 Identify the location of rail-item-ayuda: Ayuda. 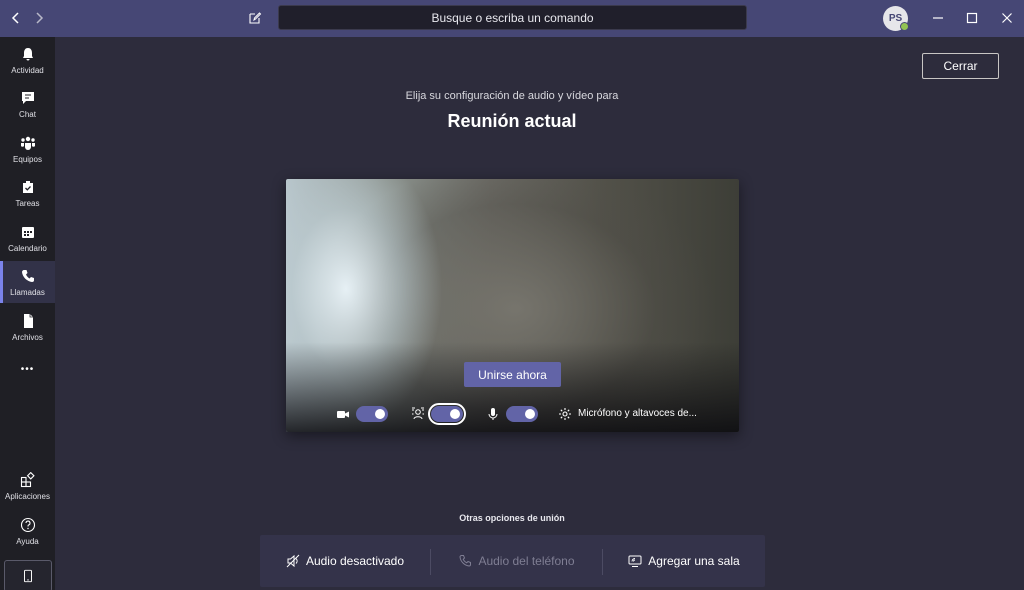
(27, 531).